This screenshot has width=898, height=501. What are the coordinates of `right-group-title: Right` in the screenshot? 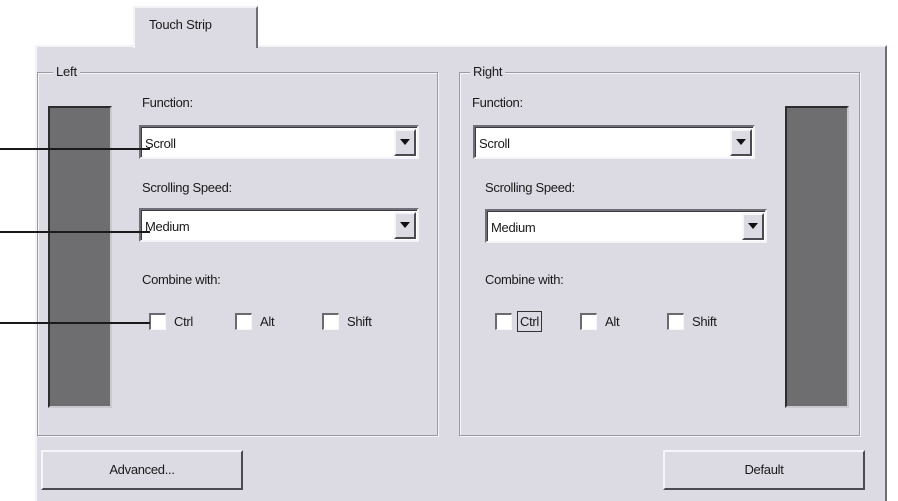 It's located at (488, 71).